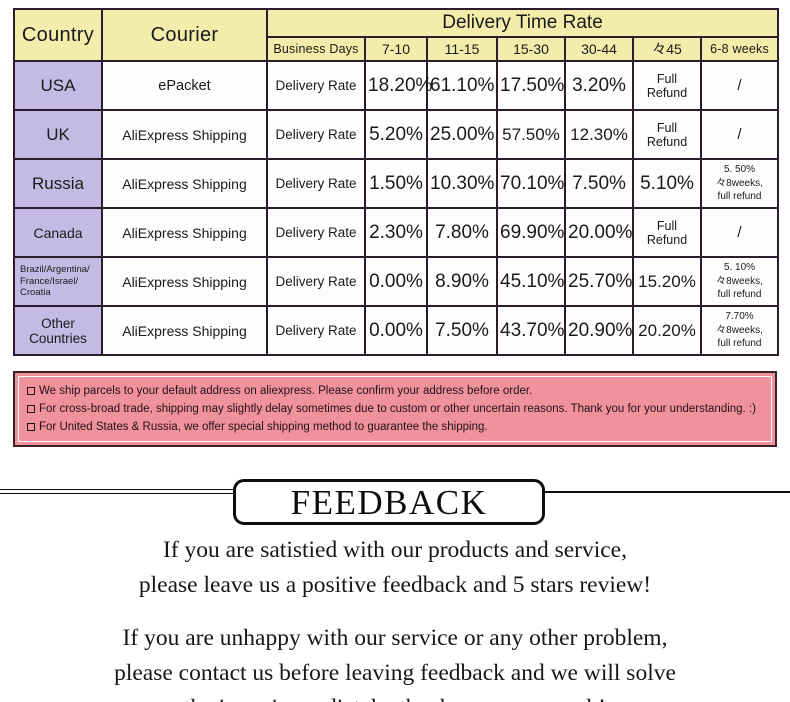 The height and width of the screenshot is (702, 790). What do you see at coordinates (531, 134) in the screenshot?
I see `rate-uk-15-30: 57.50%` at bounding box center [531, 134].